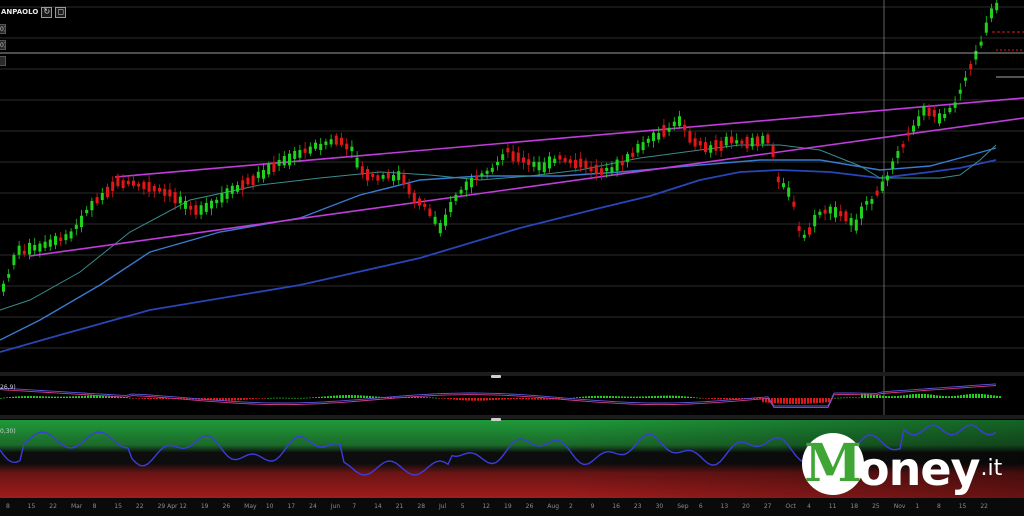 The image size is (1024, 516). Describe the element at coordinates (61, 12) in the screenshot. I see `expand-icon: ◻` at that location.